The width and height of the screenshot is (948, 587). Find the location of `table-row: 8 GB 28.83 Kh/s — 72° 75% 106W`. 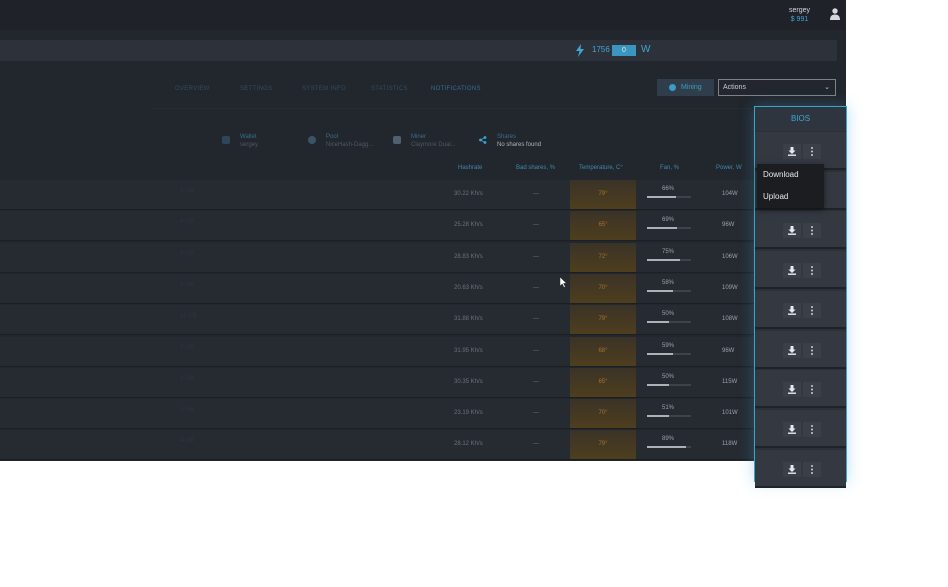

table-row: 8 GB 28.83 Kh/s — 72° 75% 106W is located at coordinates (378, 257).